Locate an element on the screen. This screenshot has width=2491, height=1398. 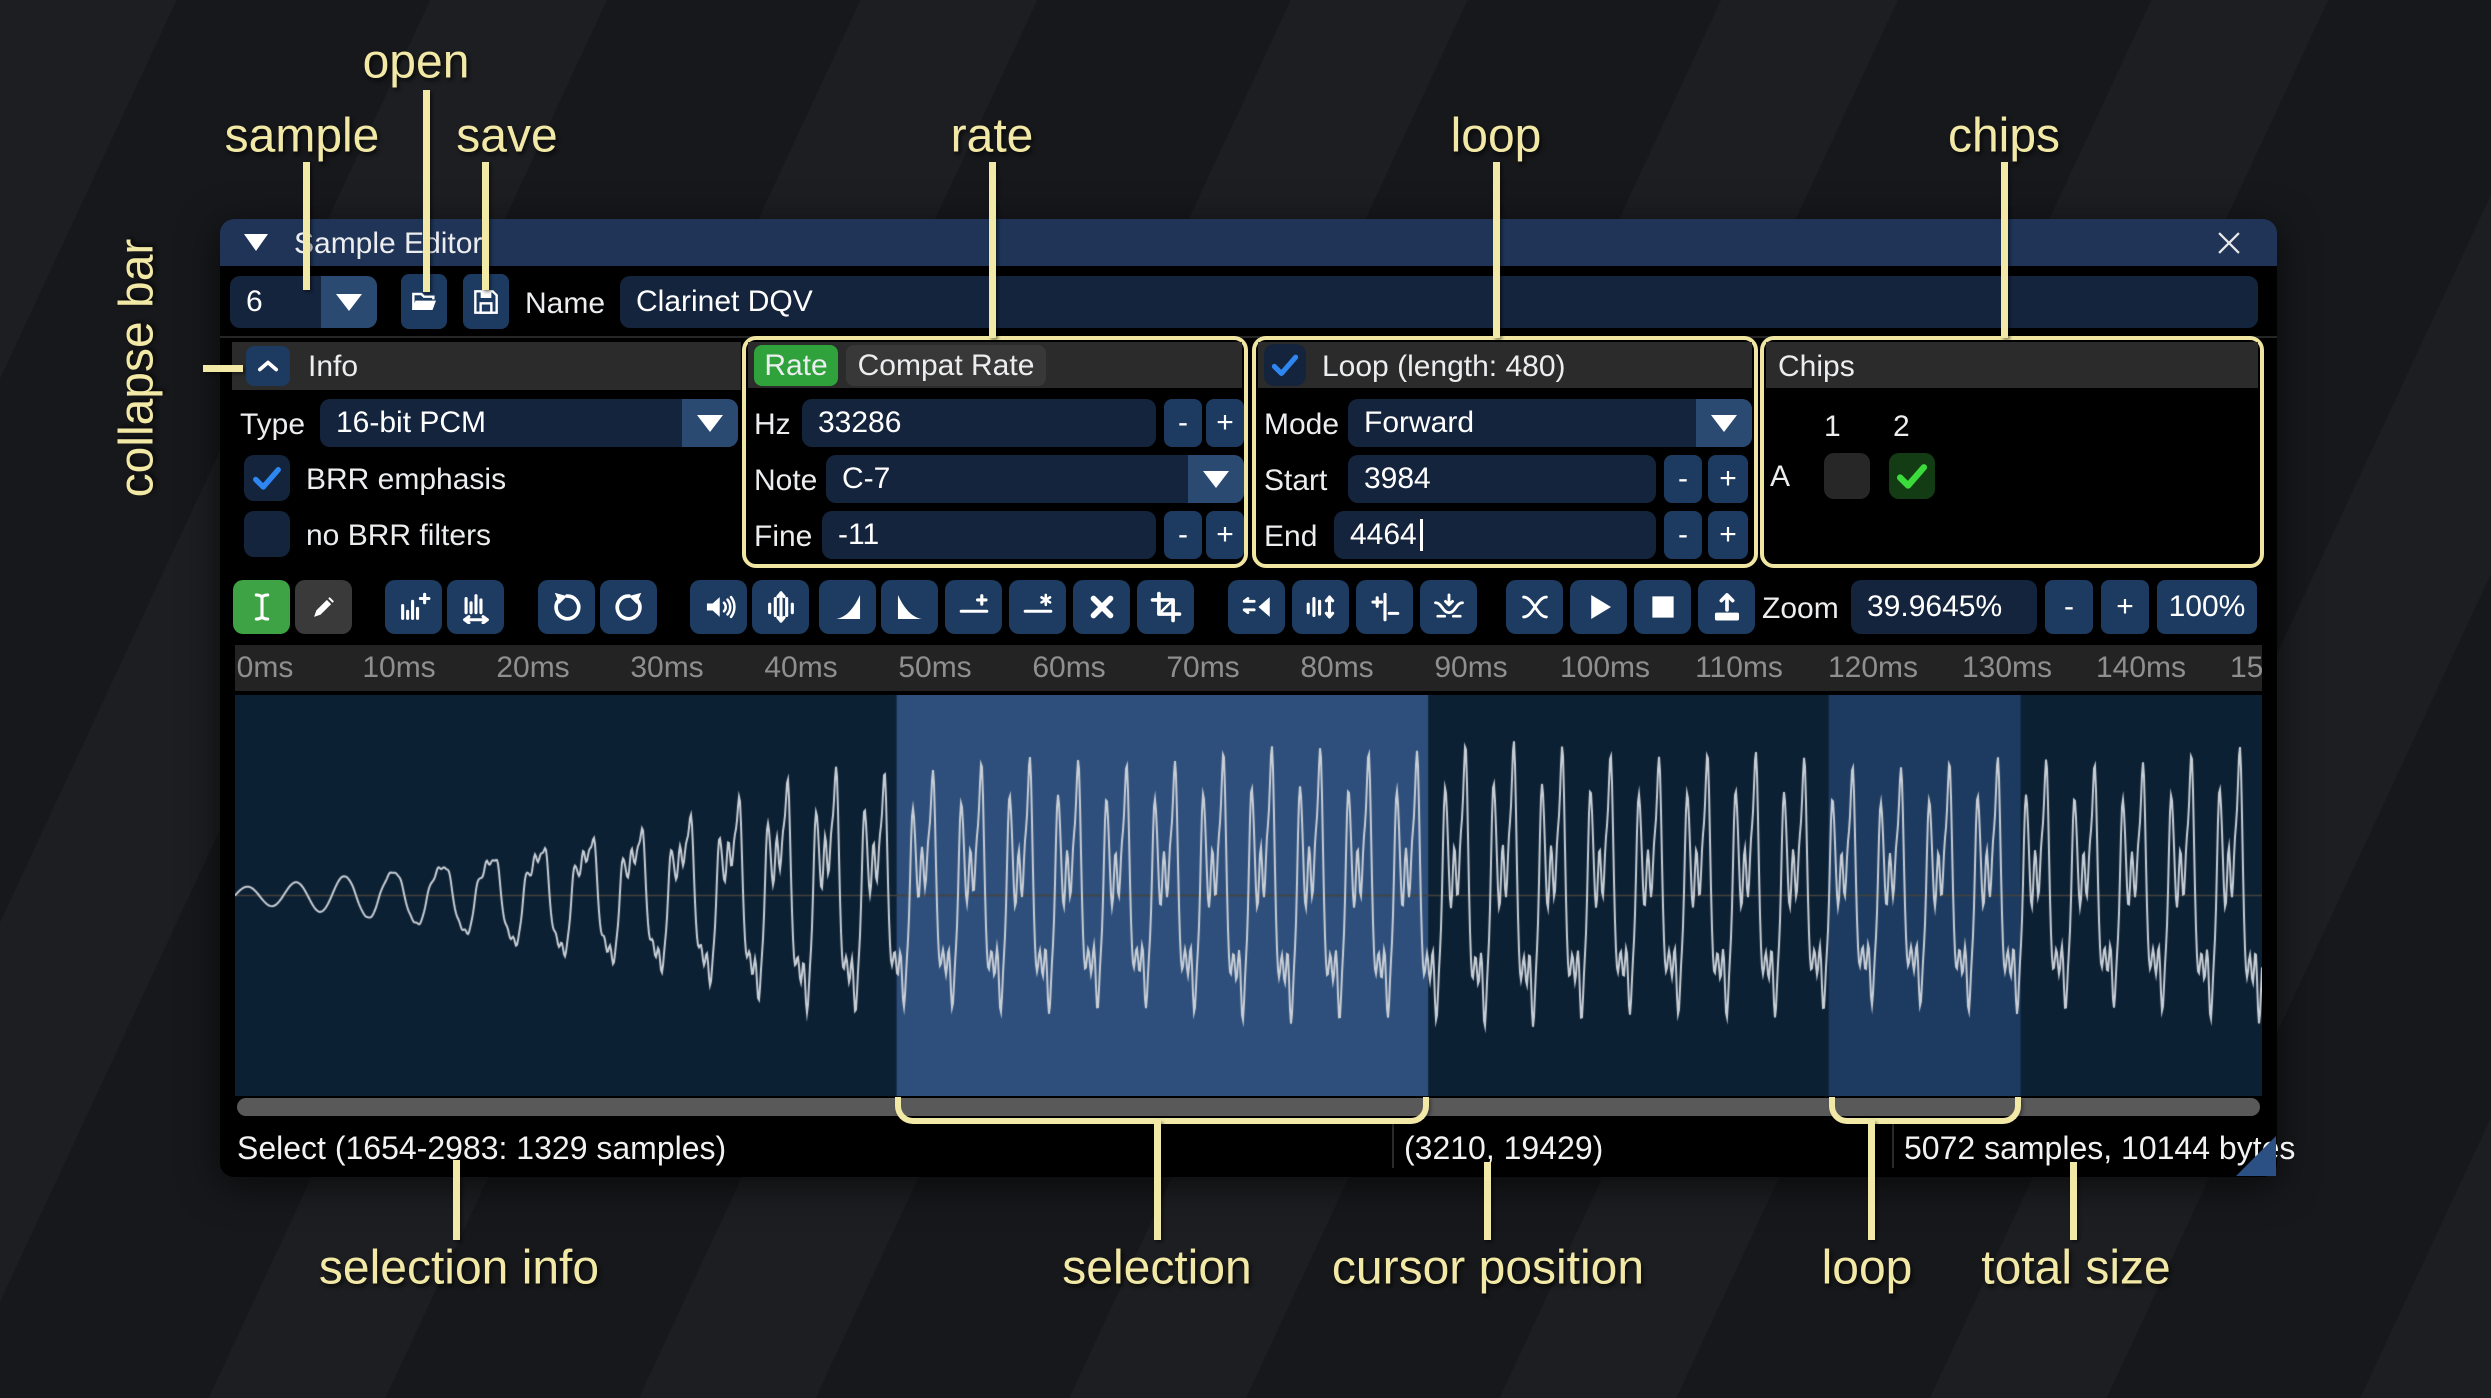
loop-mode-select: Forward is located at coordinates (1550, 423).